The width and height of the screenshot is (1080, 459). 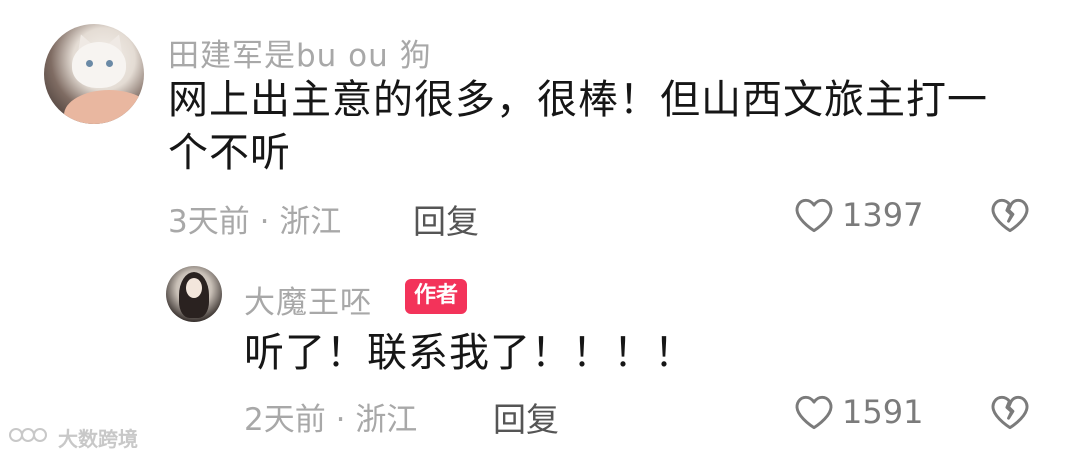 What do you see at coordinates (209, 222) in the screenshot?
I see `comment-time: 3天前` at bounding box center [209, 222].